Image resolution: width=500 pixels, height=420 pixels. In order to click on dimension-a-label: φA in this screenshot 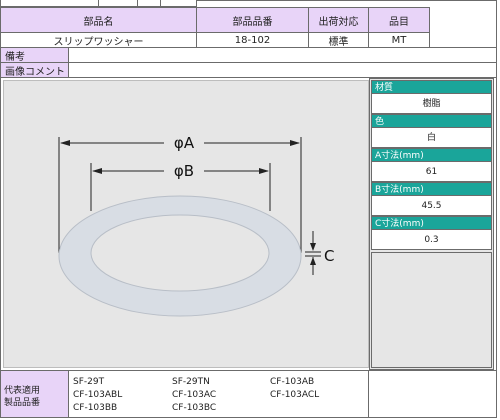, I will do `click(184, 143)`.